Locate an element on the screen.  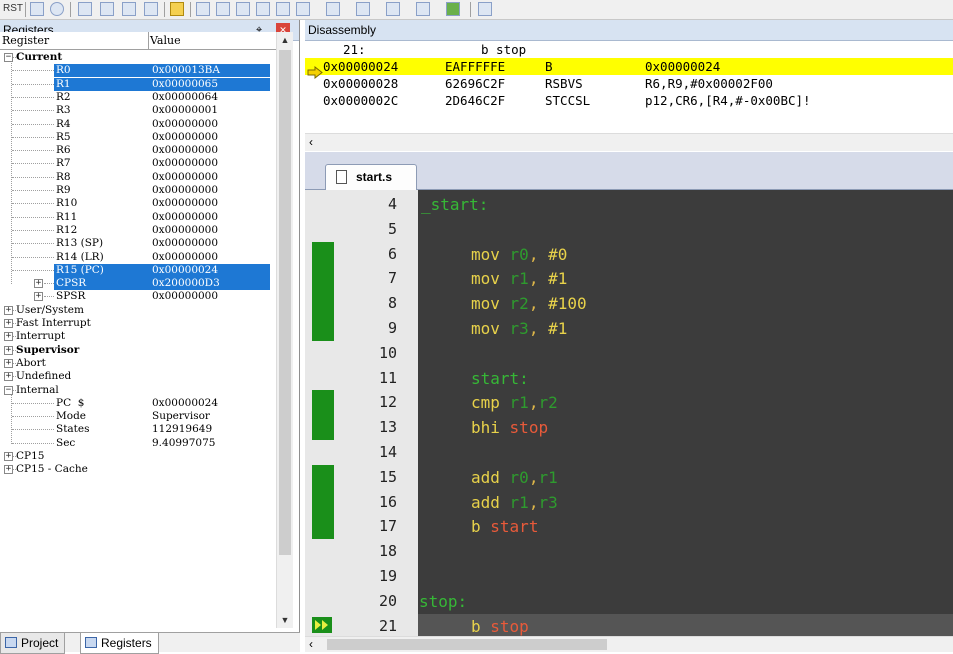
register-row: R15 (PC) 0x00000024 is located at coordinates (138, 270).